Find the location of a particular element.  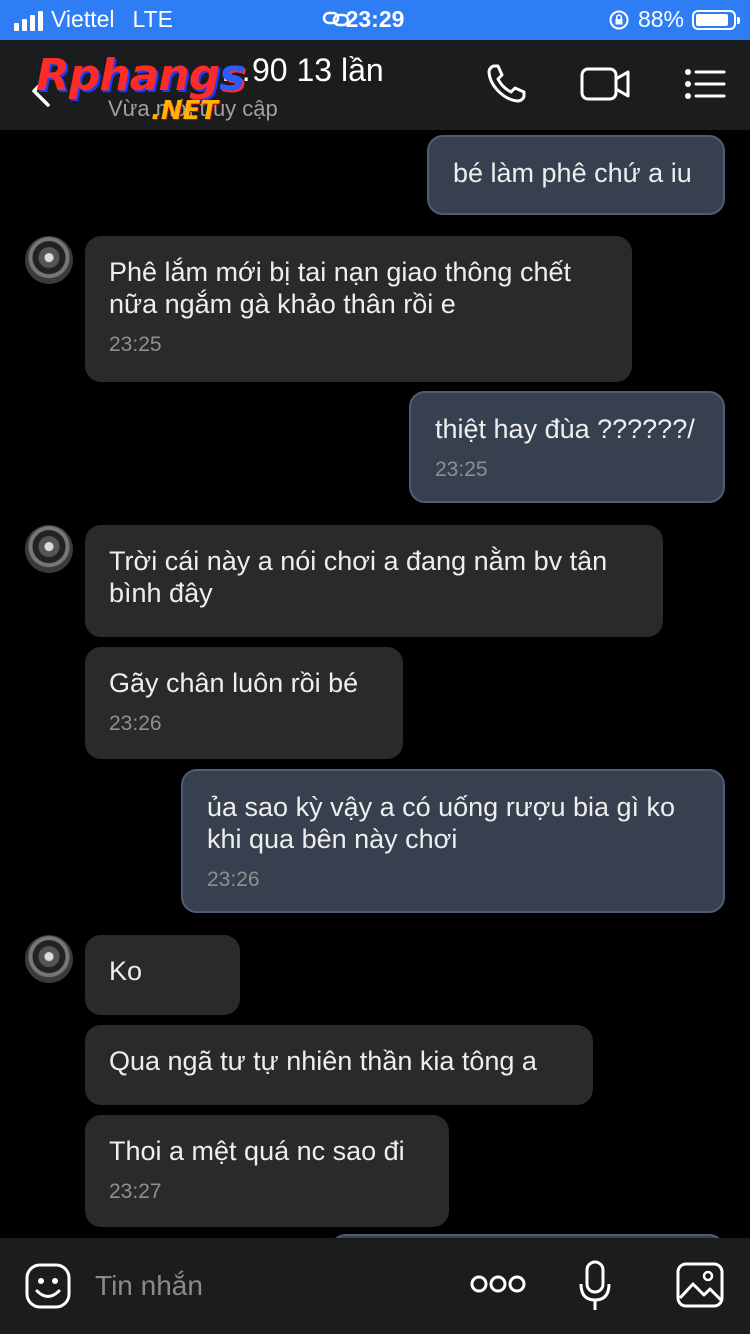

video-call-icon is located at coordinates (606, 84).